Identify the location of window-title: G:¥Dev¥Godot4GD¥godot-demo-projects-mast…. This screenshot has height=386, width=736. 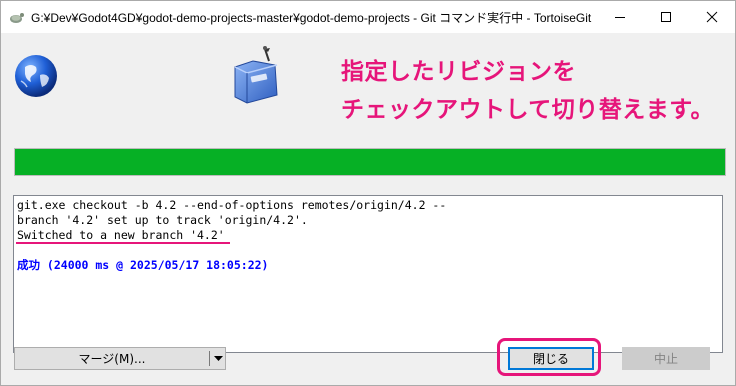
(311, 18).